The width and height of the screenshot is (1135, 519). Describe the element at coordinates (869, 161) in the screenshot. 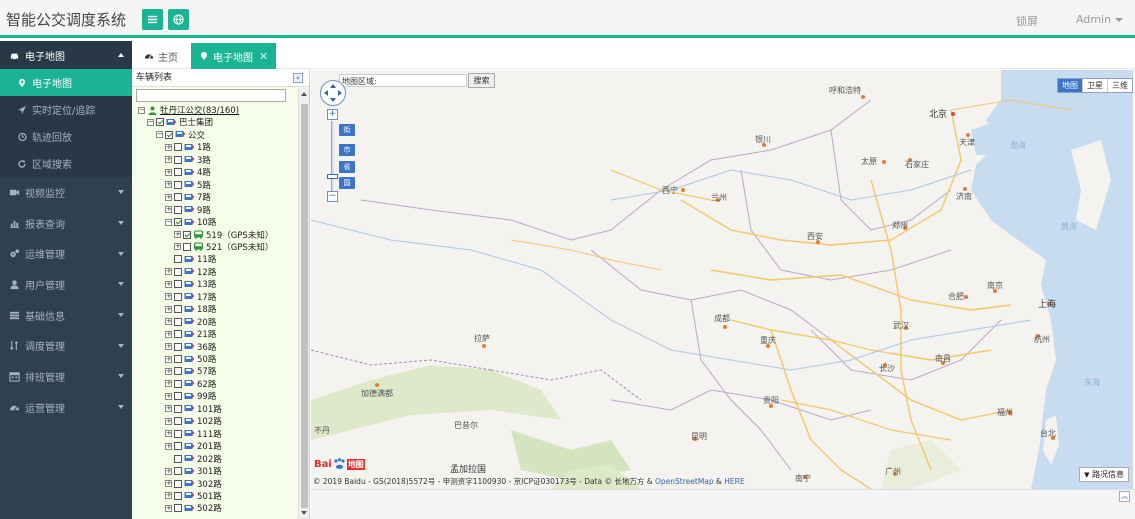

I see `city-label: 太原` at that location.